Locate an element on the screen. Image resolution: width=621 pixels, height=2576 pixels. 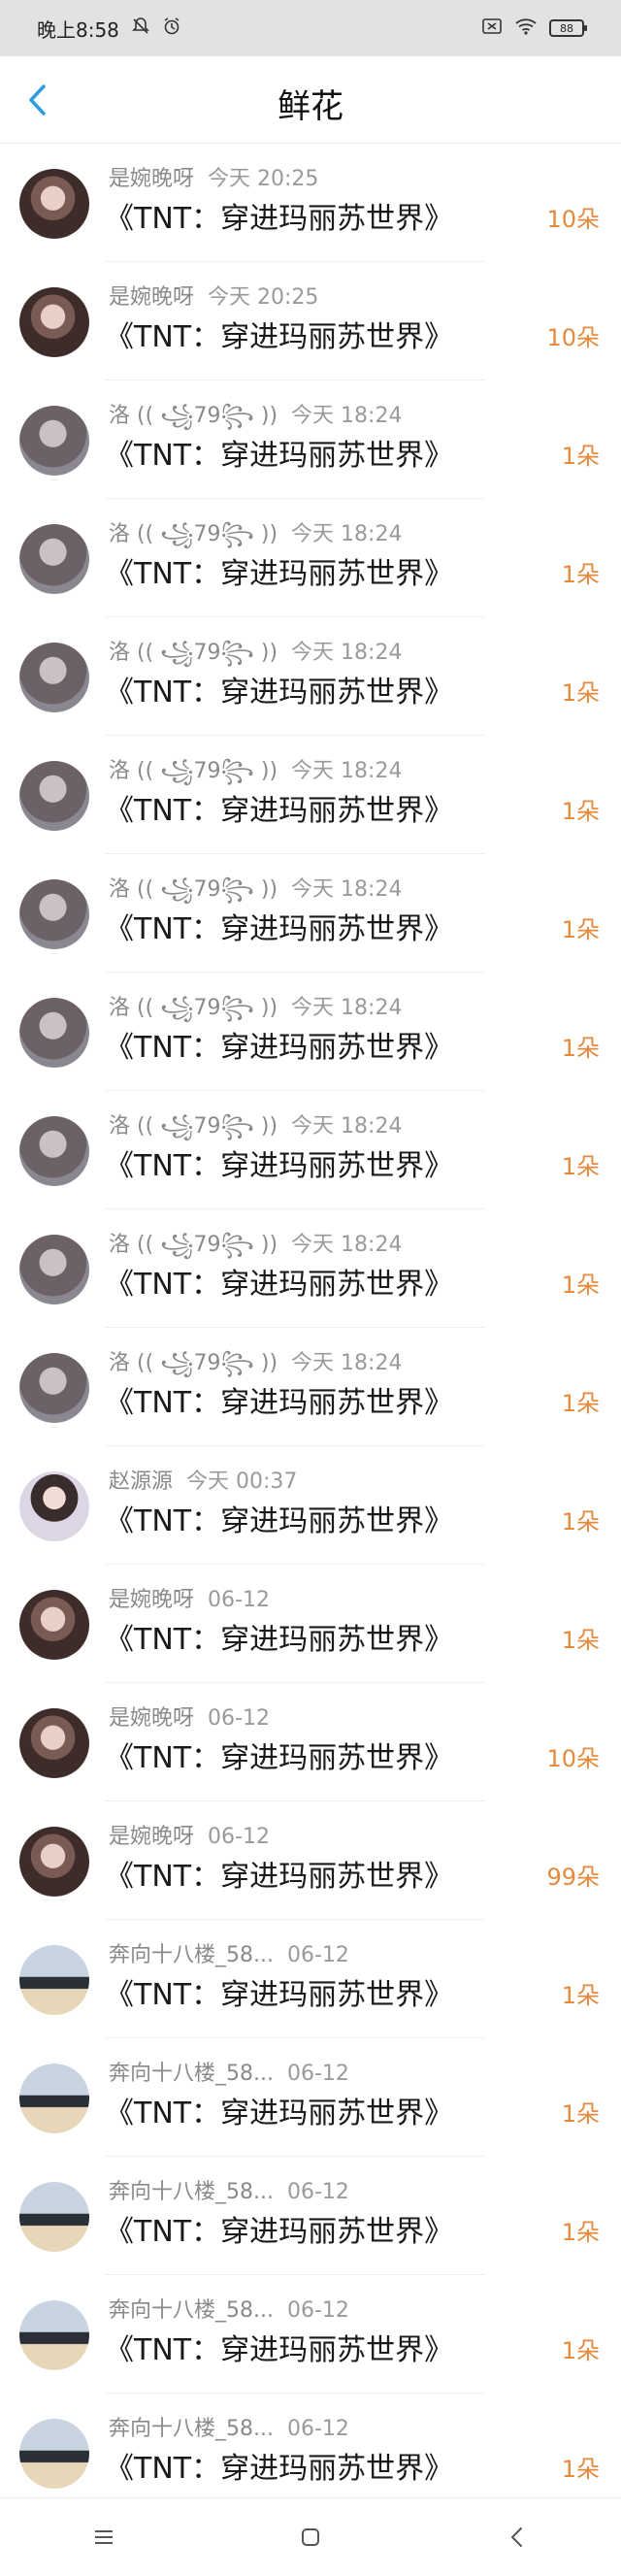
status-time: 晚上8:58 is located at coordinates (78, 30).